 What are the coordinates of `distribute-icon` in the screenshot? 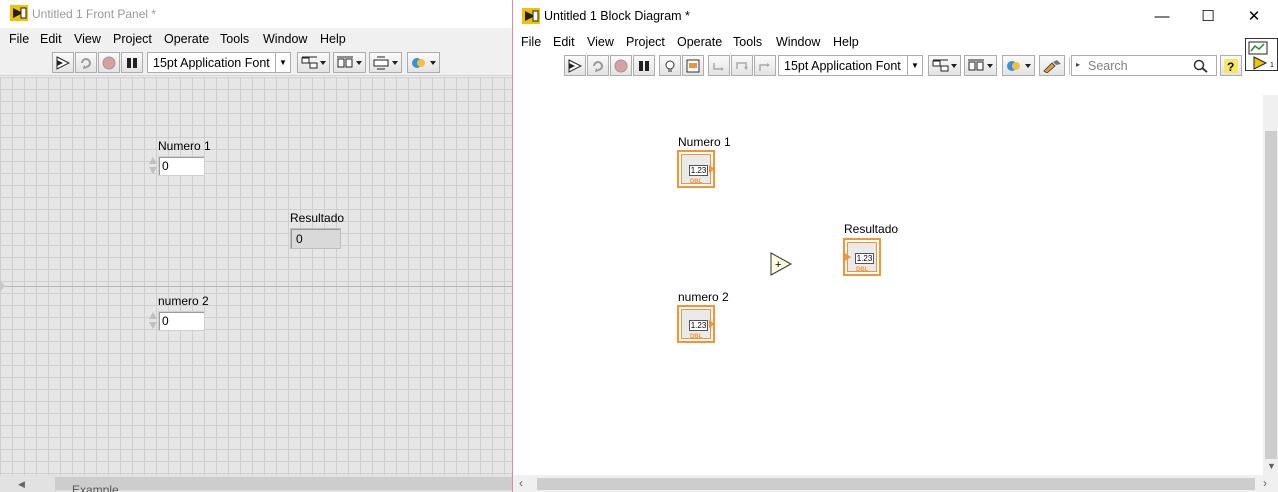 It's located at (349, 61).